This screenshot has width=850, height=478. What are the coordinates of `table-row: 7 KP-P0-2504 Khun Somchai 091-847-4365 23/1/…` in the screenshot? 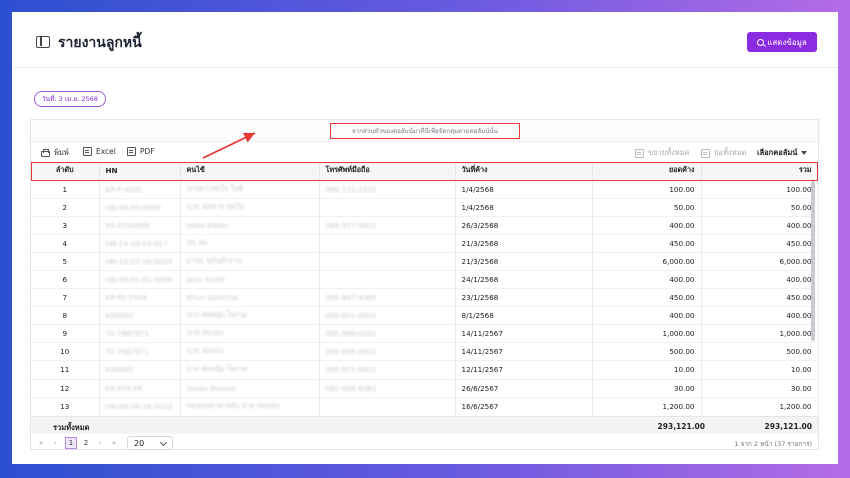 It's located at (425, 297).